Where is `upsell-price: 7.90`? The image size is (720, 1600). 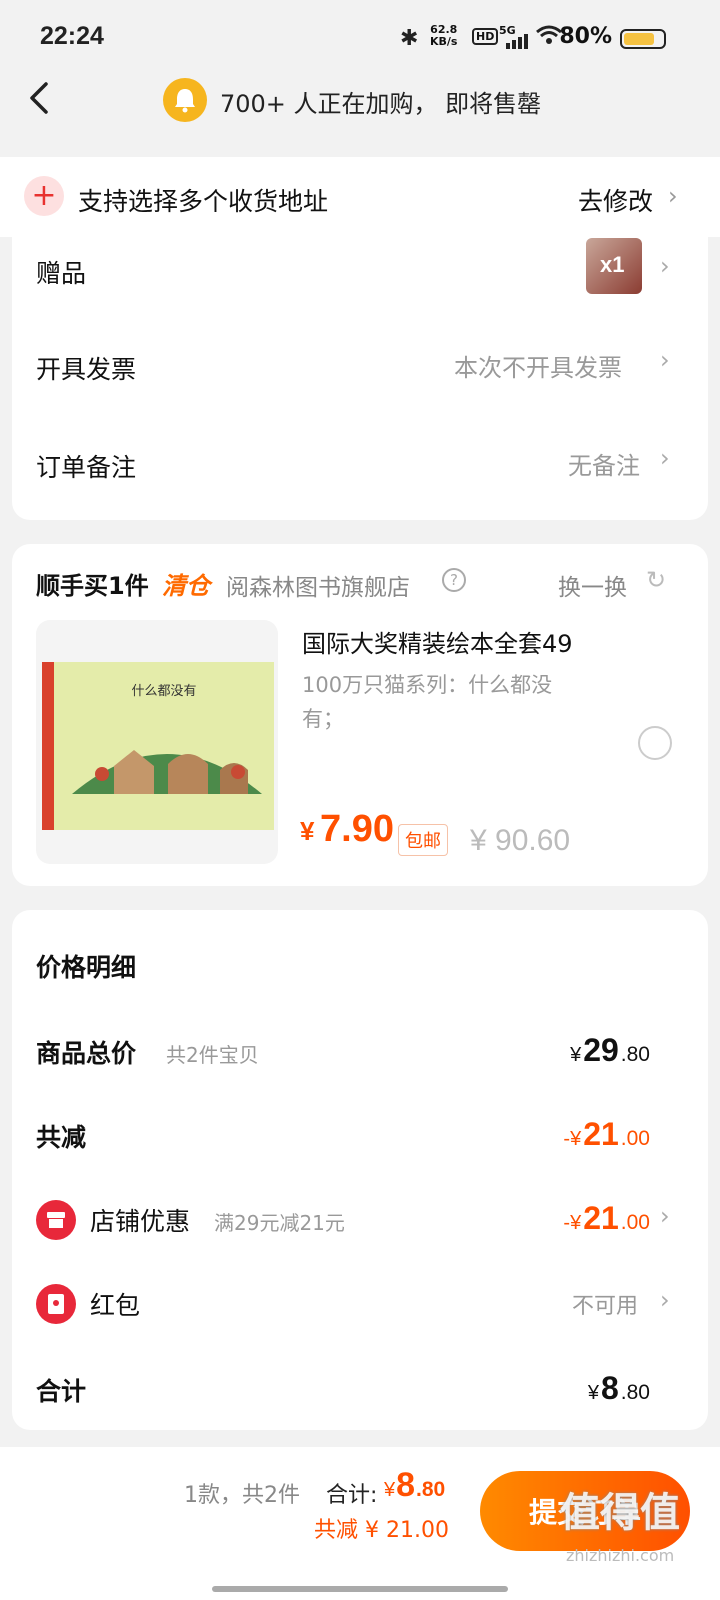
upsell-price: 7.90 is located at coordinates (357, 829).